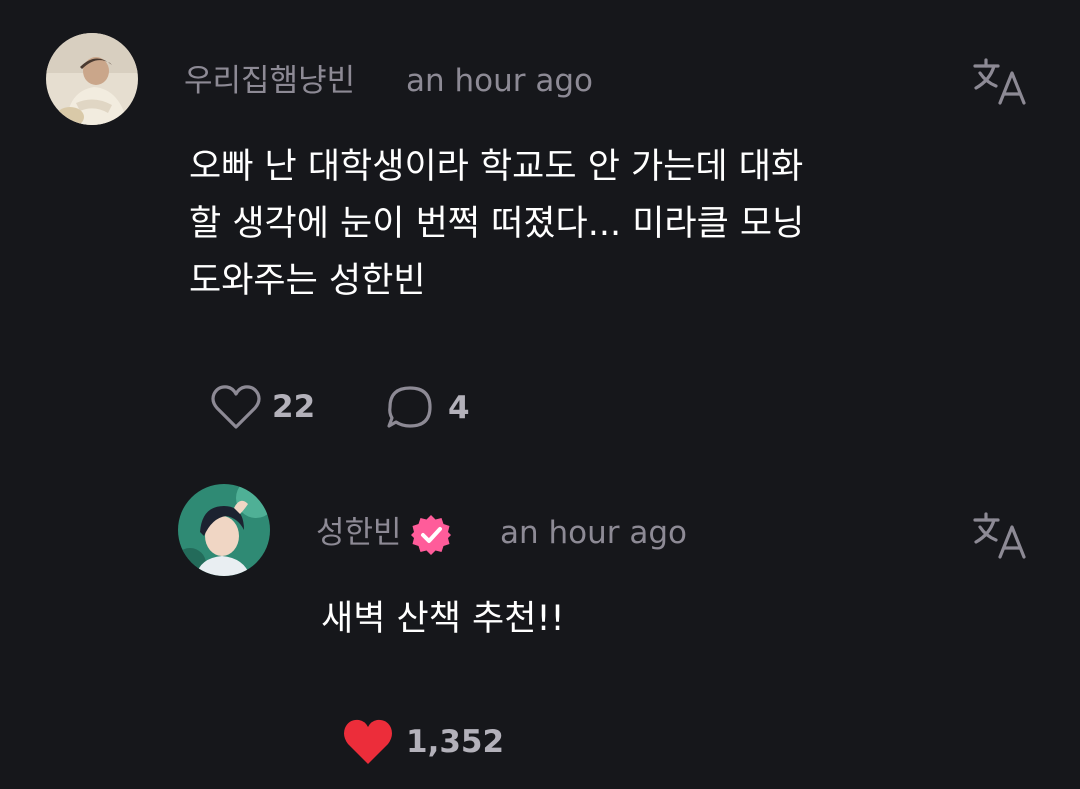 The image size is (1080, 789). Describe the element at coordinates (368, 741) in the screenshot. I see `heart-filled-icon` at that location.